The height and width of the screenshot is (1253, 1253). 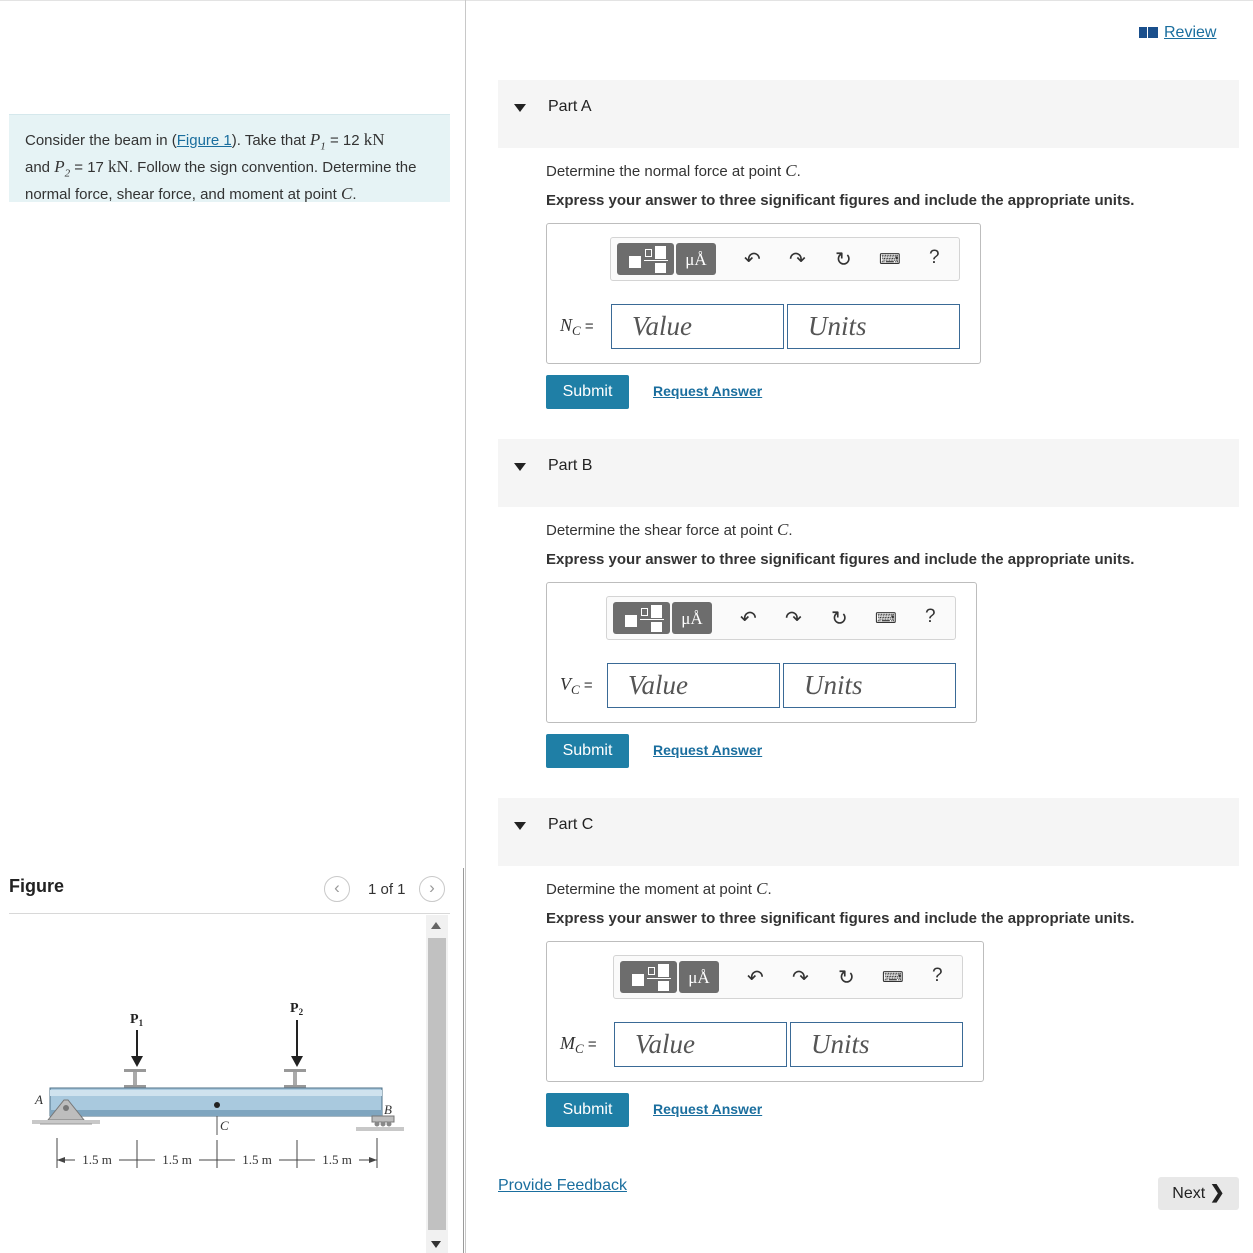 What do you see at coordinates (118, 166) in the screenshot?
I see `p2-unit: kN` at bounding box center [118, 166].